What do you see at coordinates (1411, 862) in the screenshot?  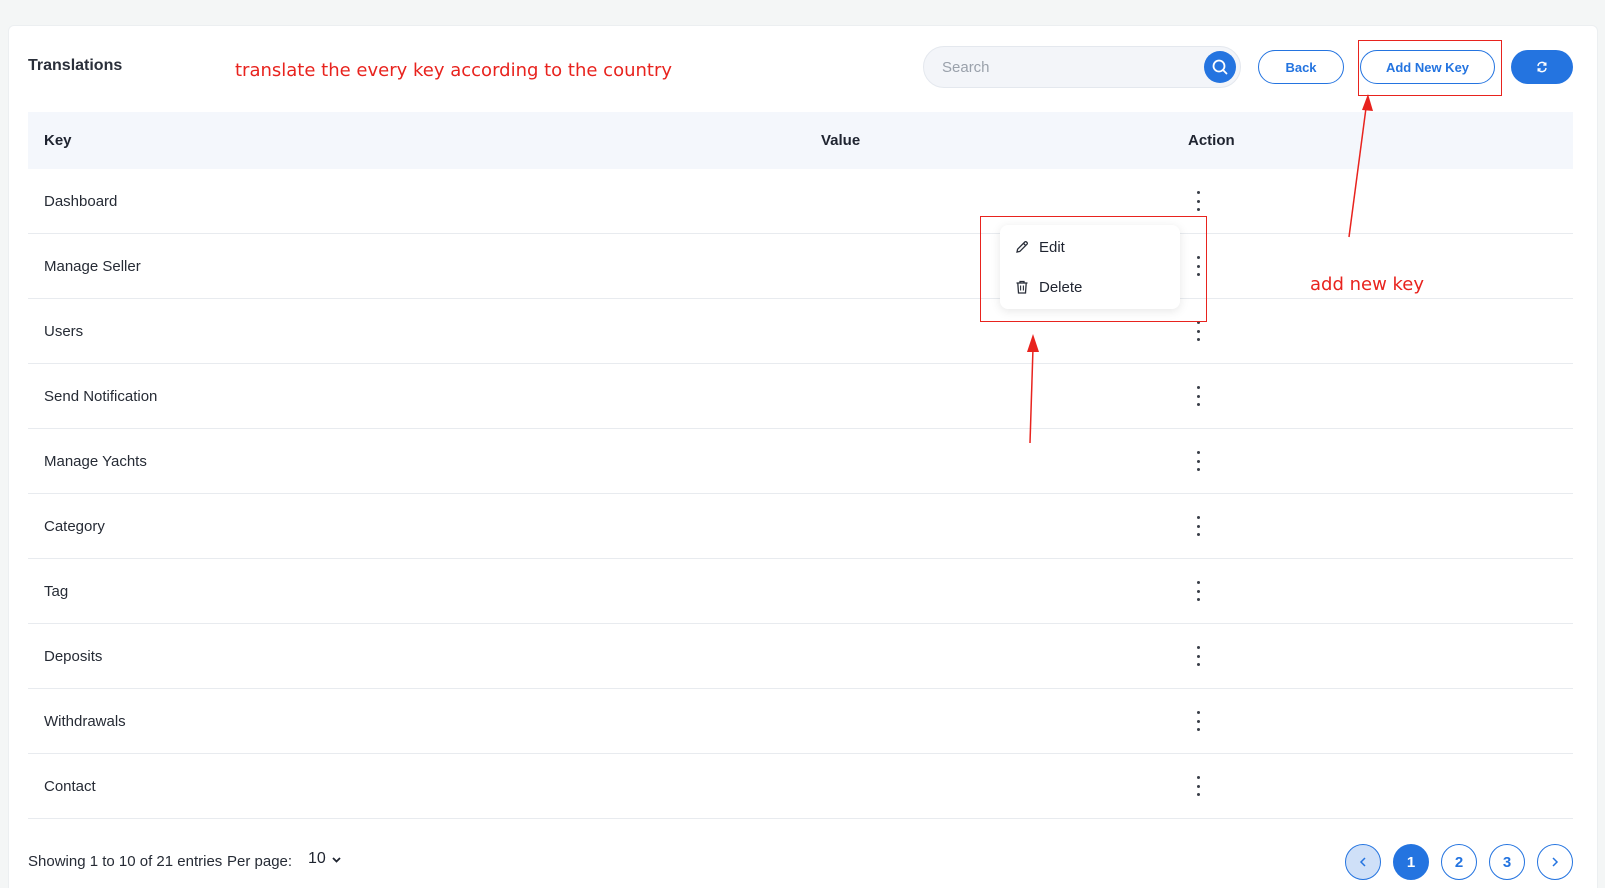 I see `pagination-page-1: 1` at bounding box center [1411, 862].